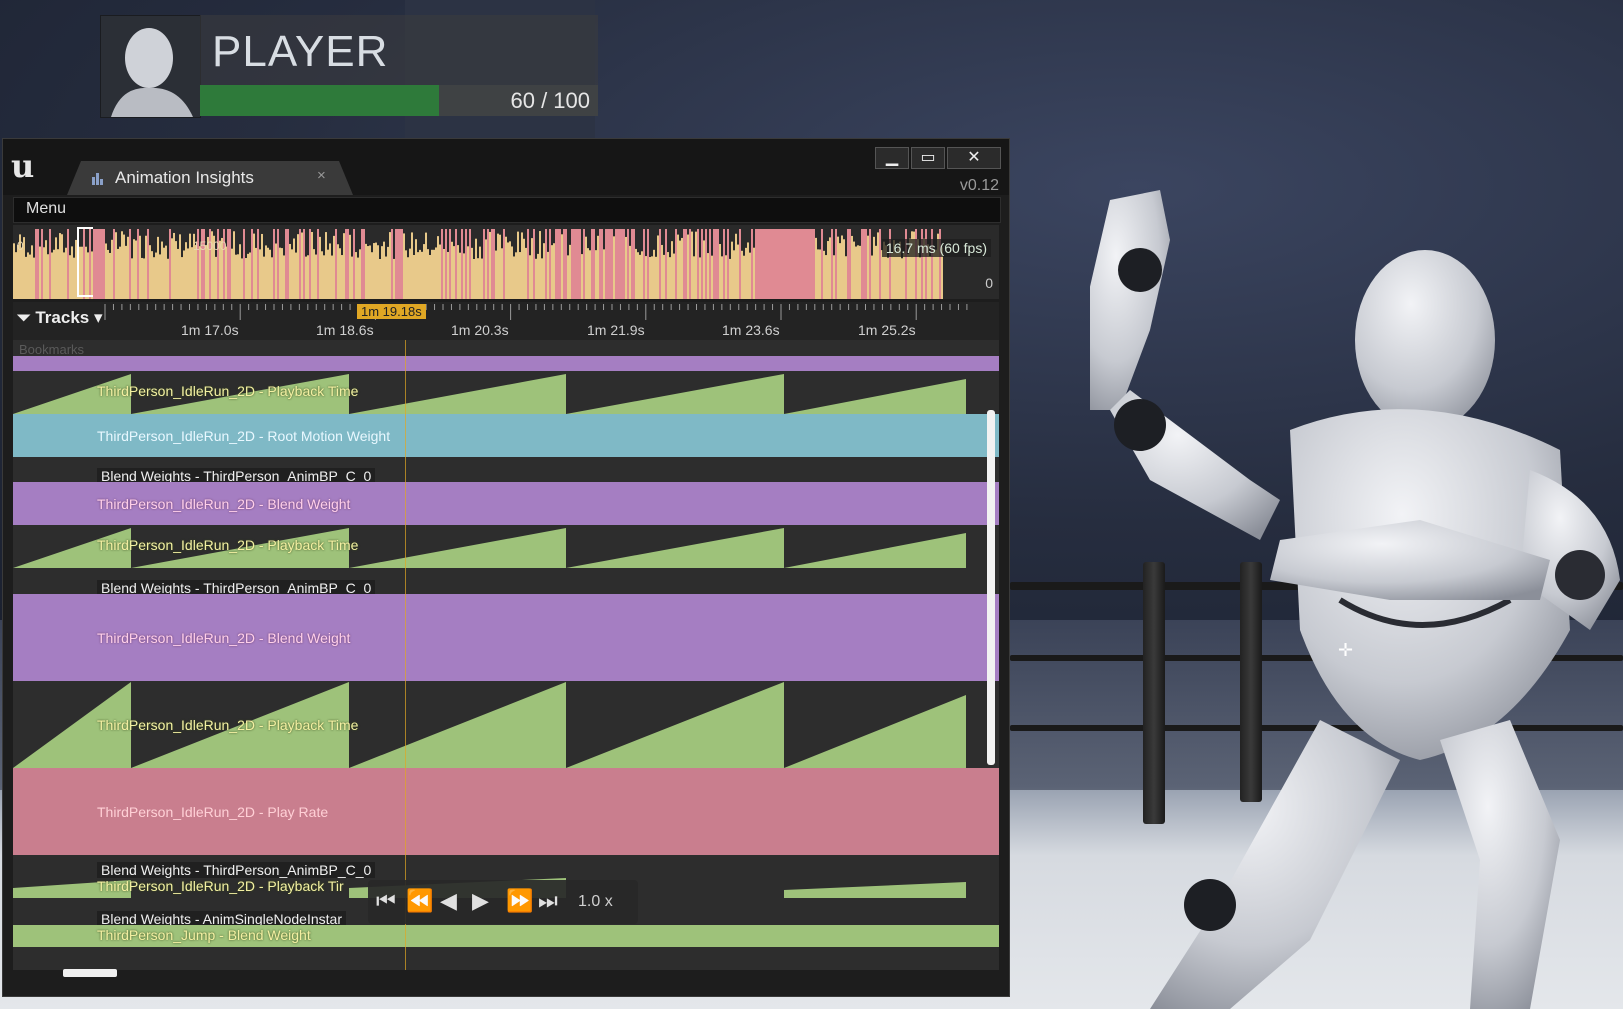  Describe the element at coordinates (928, 158) in the screenshot. I see `maximize-button: ▭` at that location.